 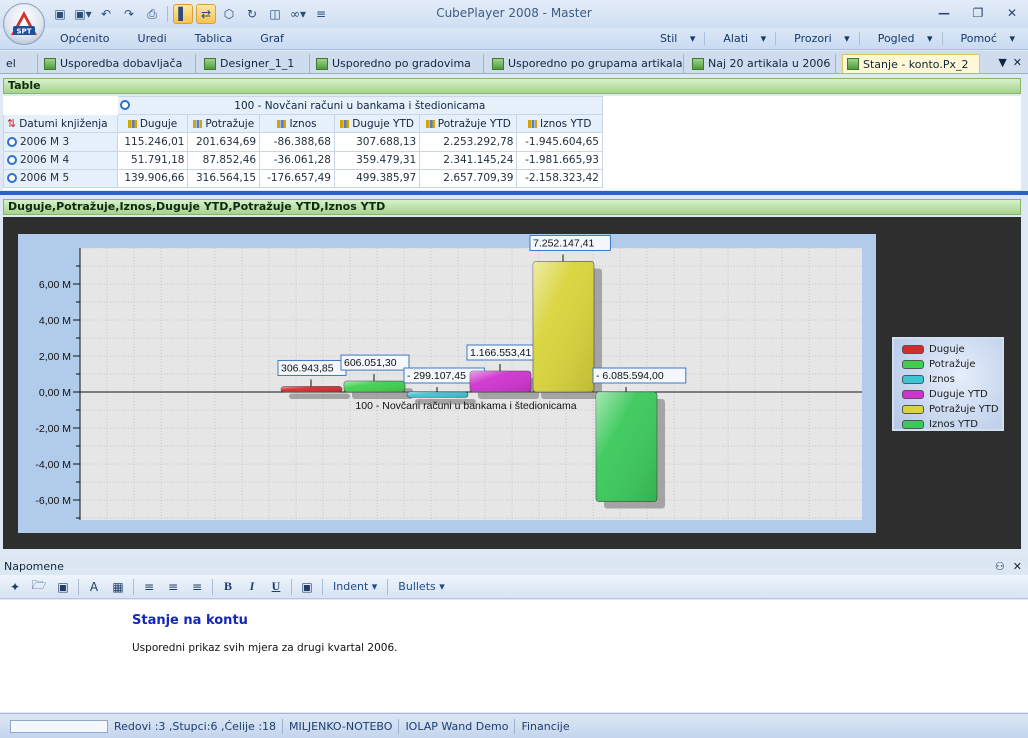 What do you see at coordinates (468, 178) in the screenshot?
I see `table-cell: 2.657.709,39` at bounding box center [468, 178].